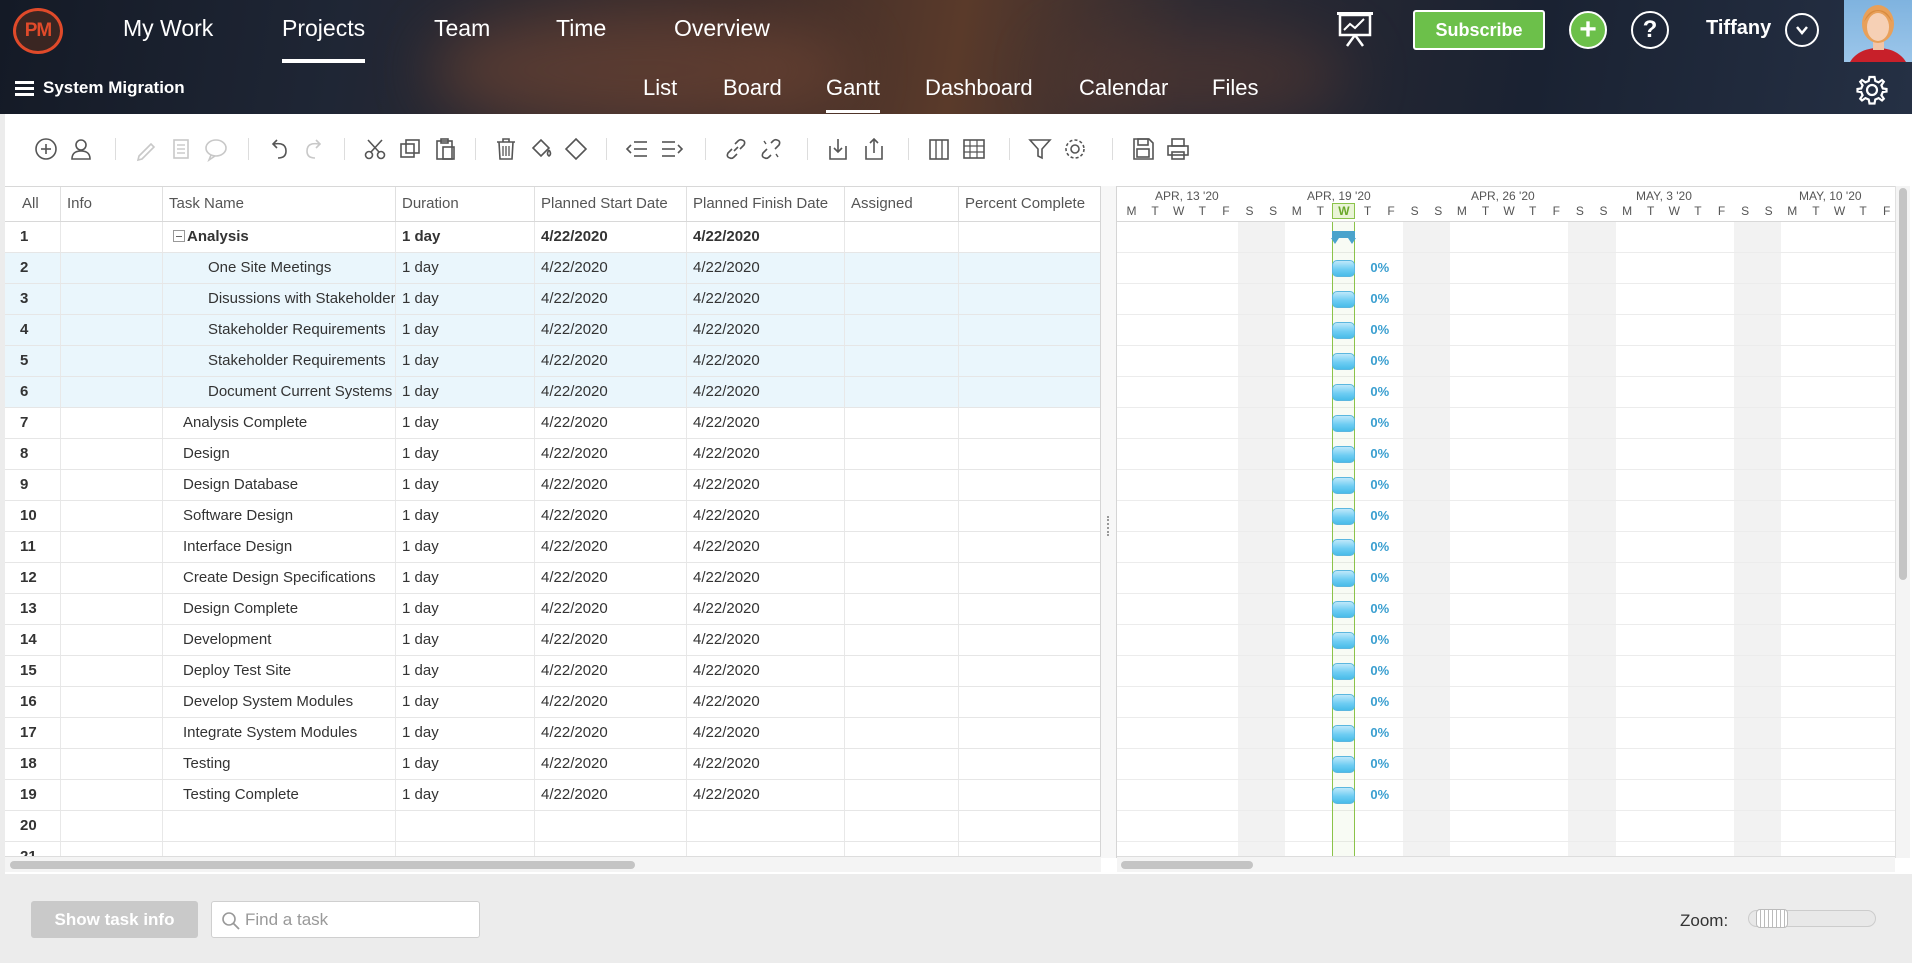  Describe the element at coordinates (33, 702) in the screenshot. I see `row-number: 16` at that location.